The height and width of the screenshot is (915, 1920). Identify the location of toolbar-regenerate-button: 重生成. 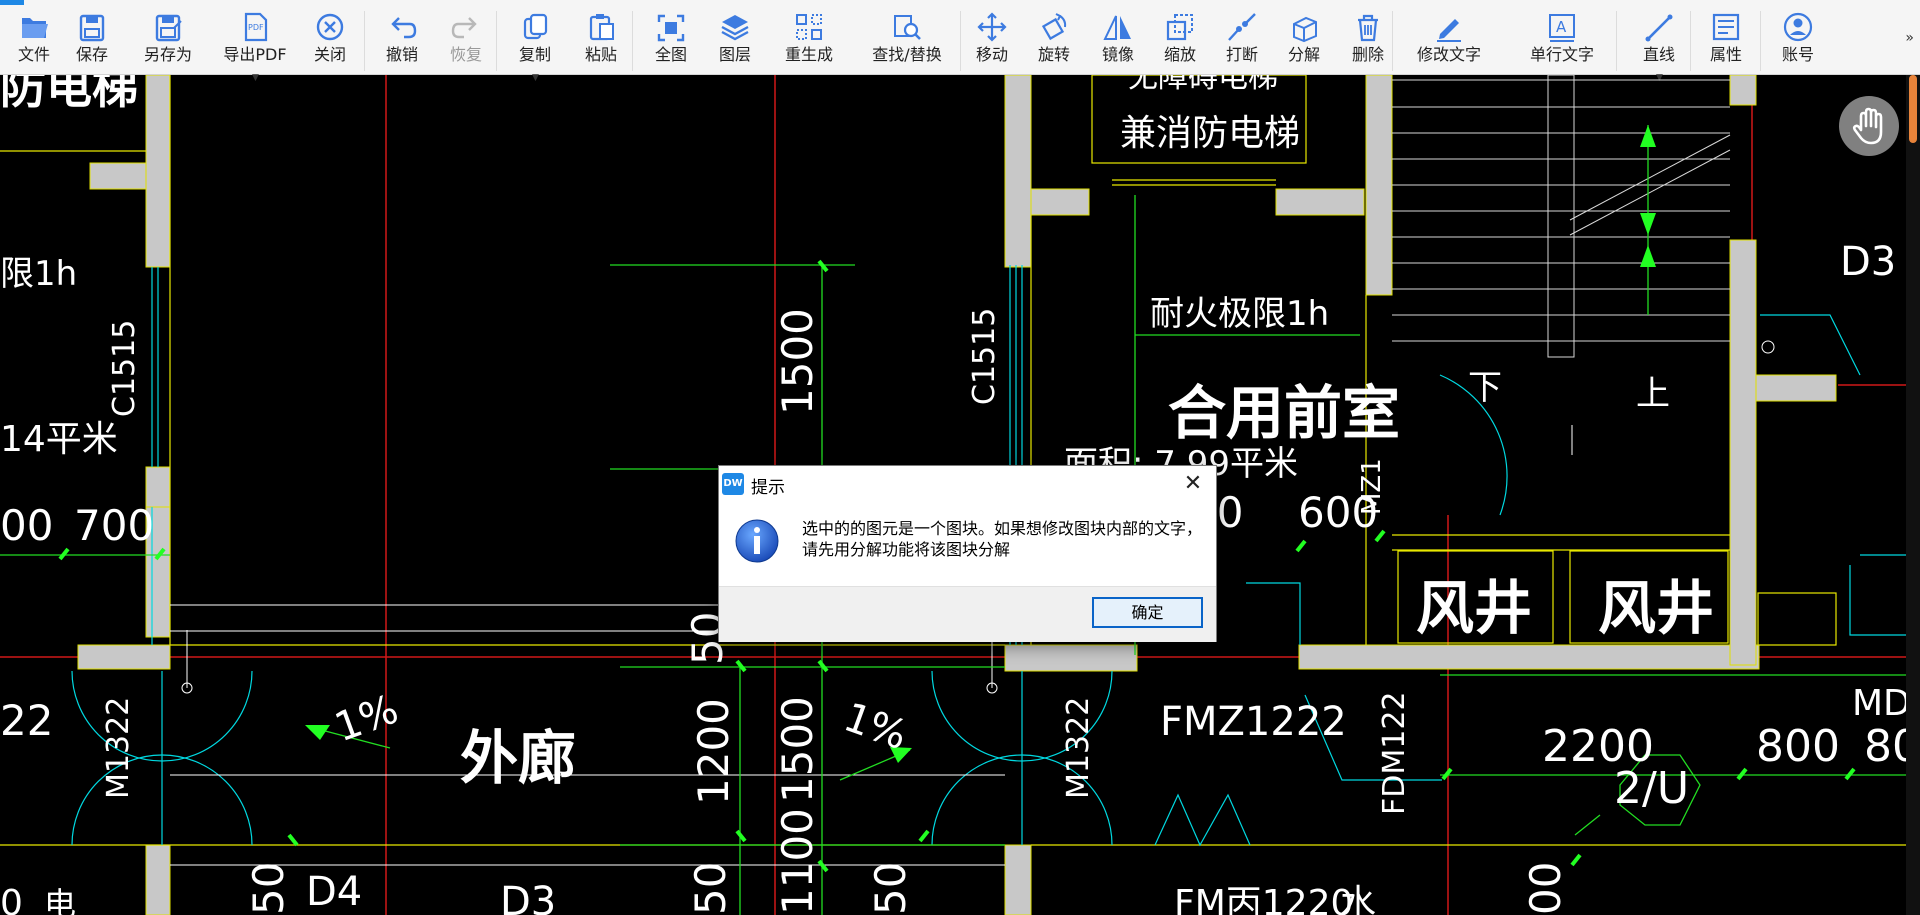
(809, 40).